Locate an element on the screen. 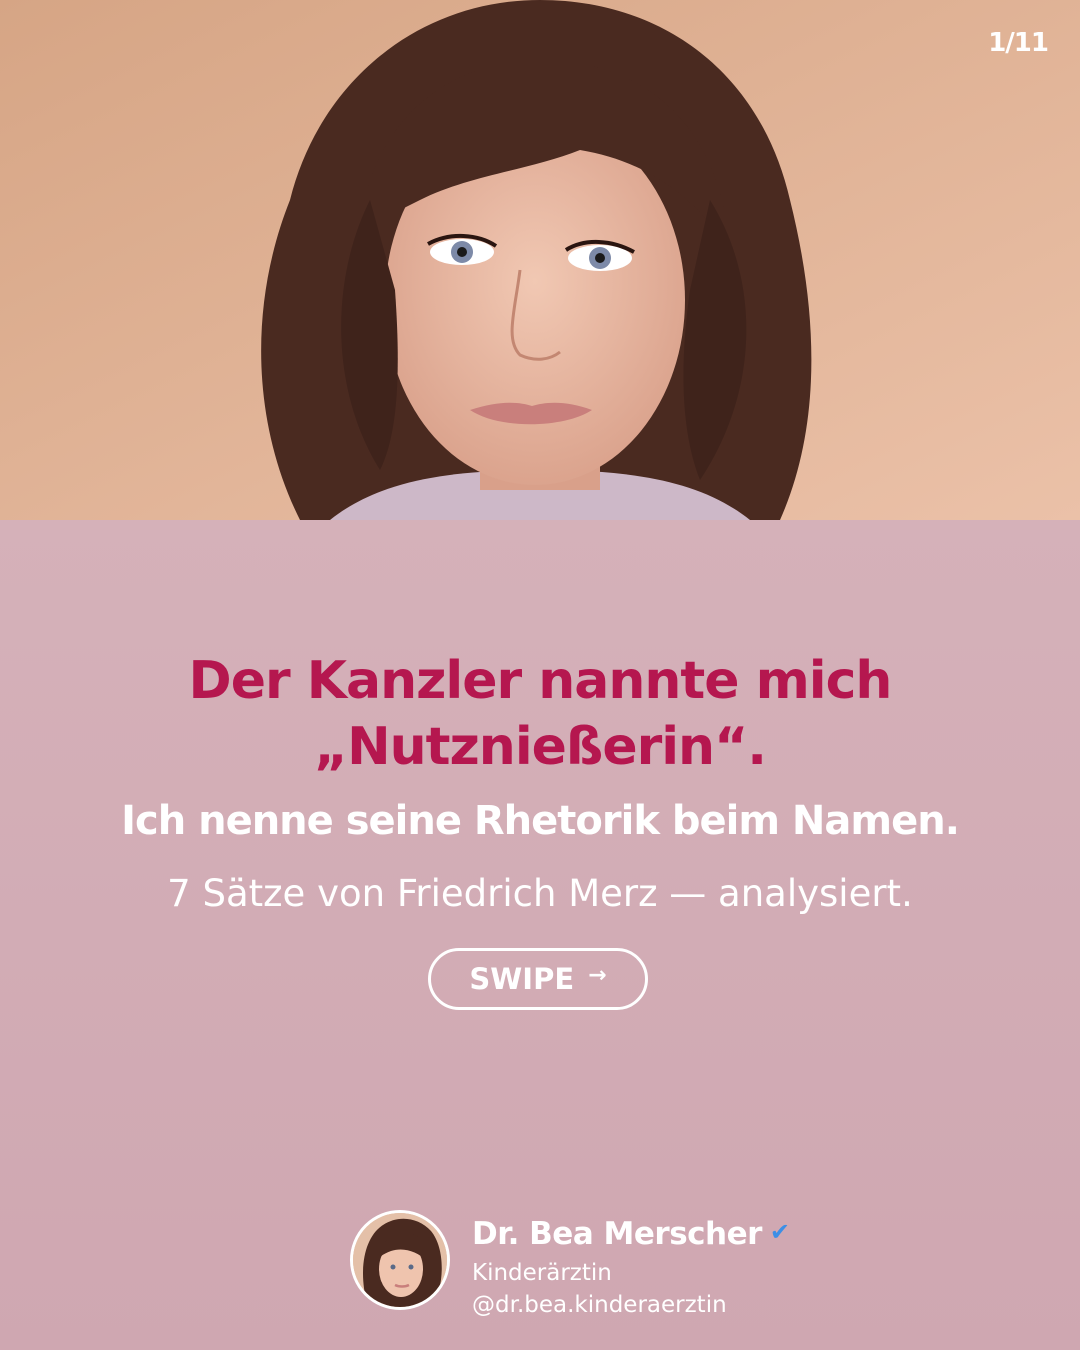 This screenshot has height=1350, width=1080. tagline: 7 Sätze von Friedrich Merz — analysiert. is located at coordinates (540, 893).